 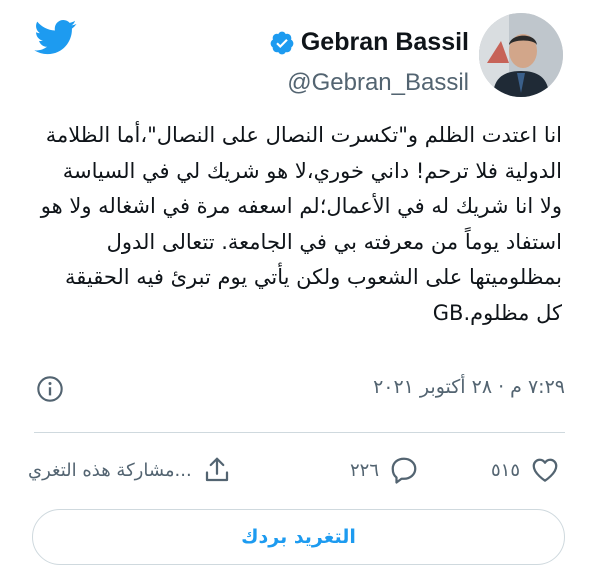 I want to click on reply-bubble-icon, so click(x=404, y=470).